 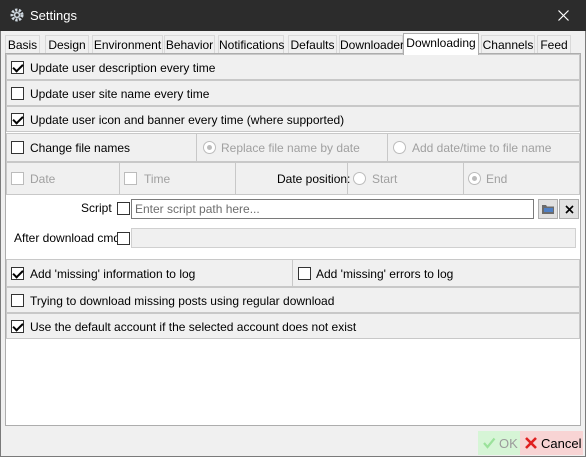 I want to click on cancel-icon, so click(x=531, y=443).